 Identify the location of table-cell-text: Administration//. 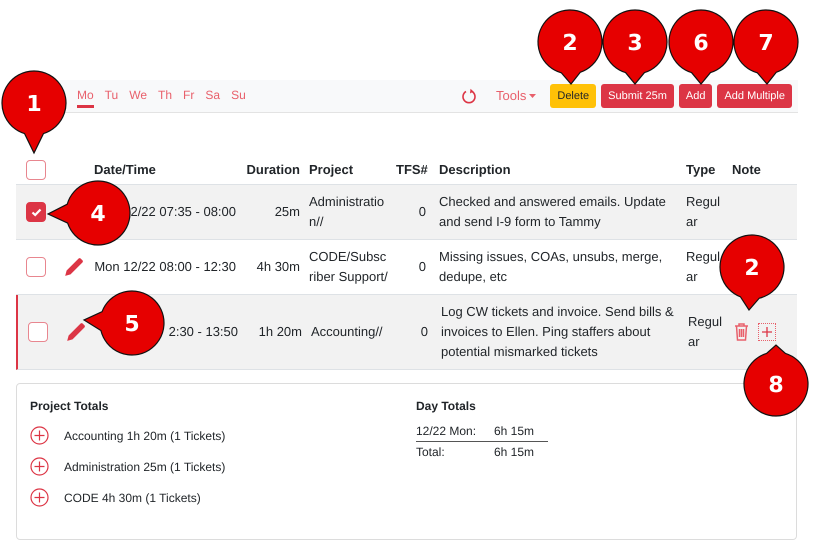
(347, 212).